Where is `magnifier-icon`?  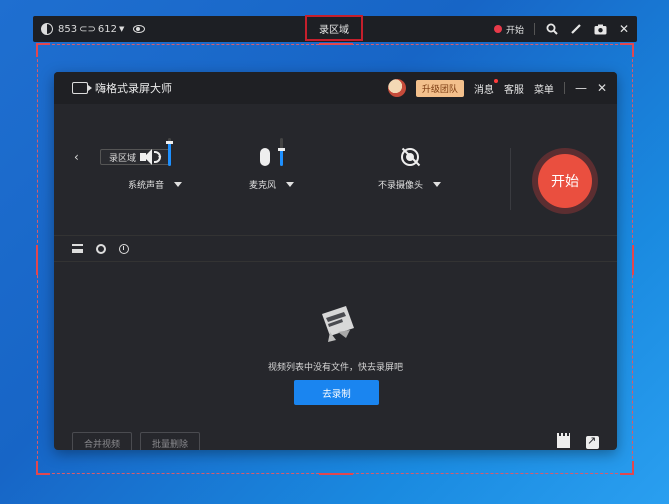 magnifier-icon is located at coordinates (552, 29).